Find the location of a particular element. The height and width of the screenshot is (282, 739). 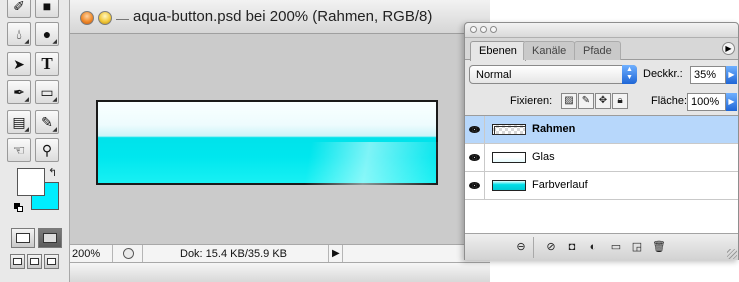

document-title: aqua-button.psd bei 200% (Rahmen, RGB/8) is located at coordinates (283, 16).